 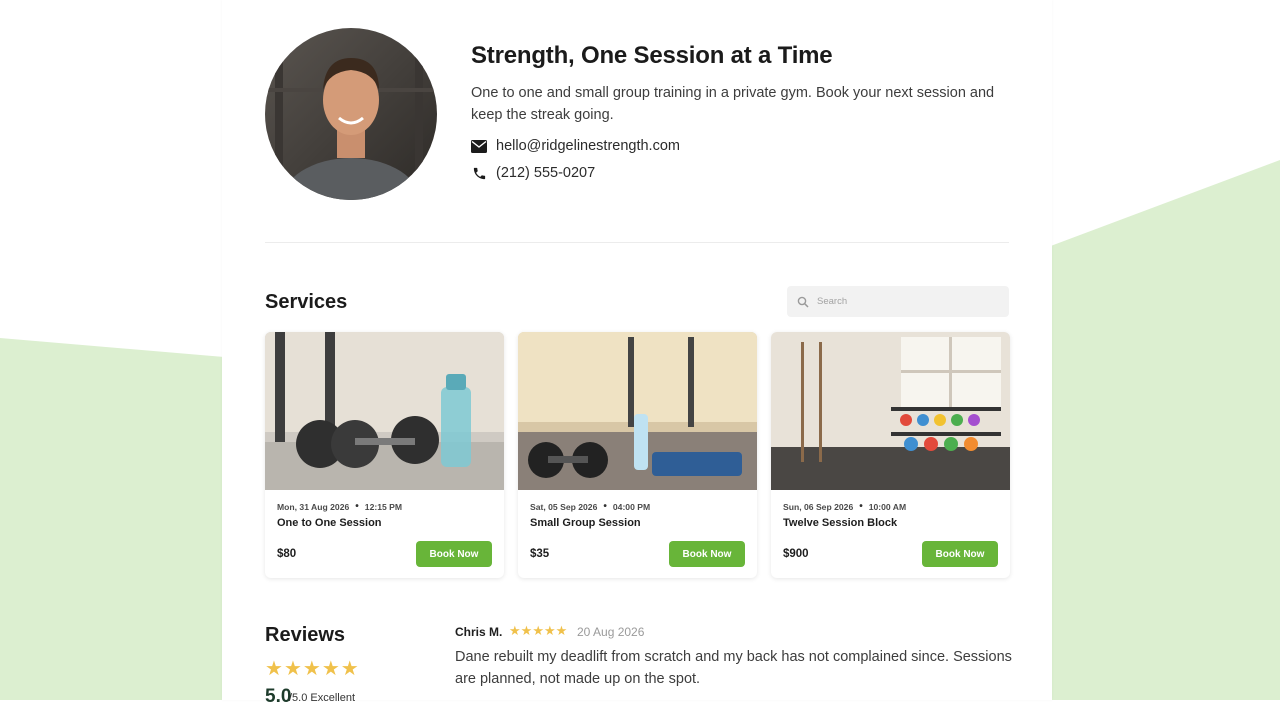 I want to click on service-datetime: Mon, 31 Aug 2026 • 12:15 PM, so click(x=339, y=506).